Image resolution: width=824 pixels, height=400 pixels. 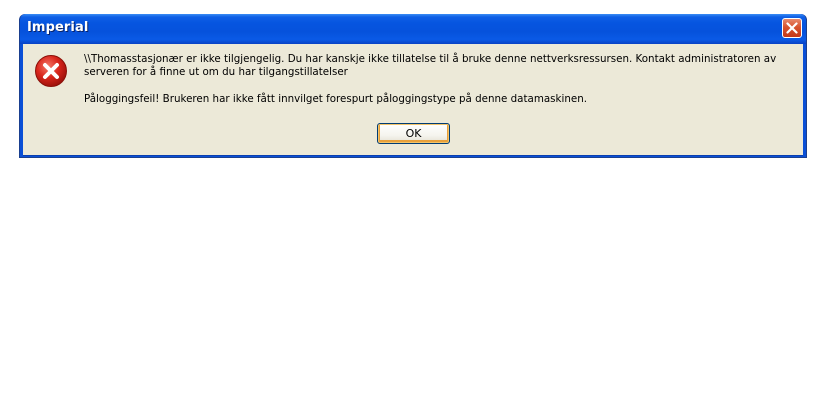 I want to click on error-icon, so click(x=51, y=71).